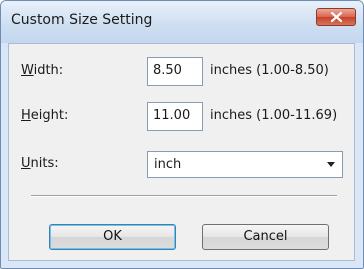  What do you see at coordinates (112, 237) in the screenshot?
I see `ok-button: OK` at bounding box center [112, 237].